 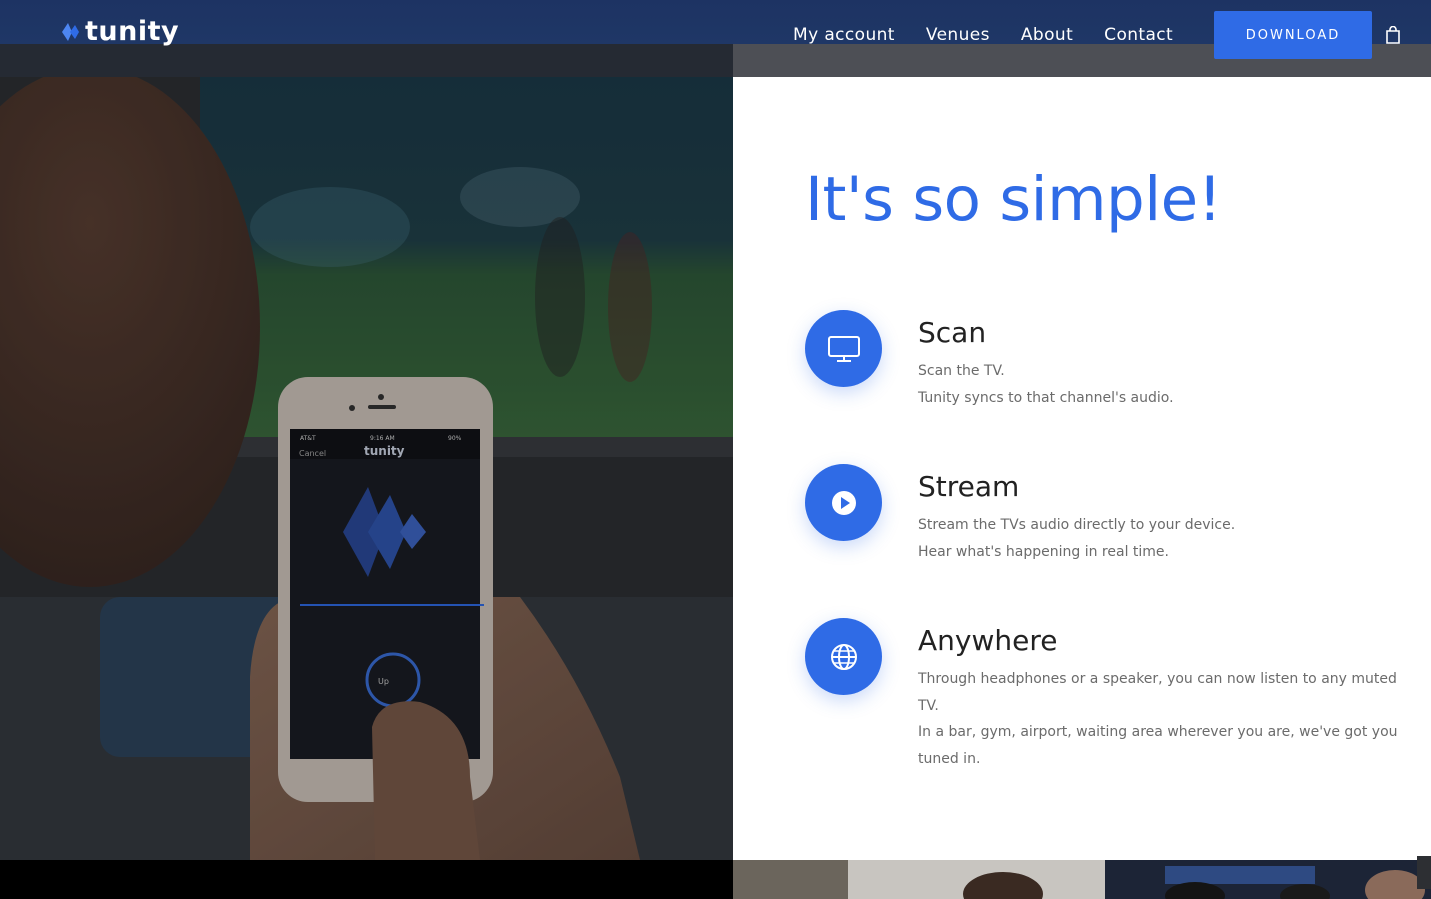 I want to click on scroll-to-top-button, so click(x=1424, y=872).